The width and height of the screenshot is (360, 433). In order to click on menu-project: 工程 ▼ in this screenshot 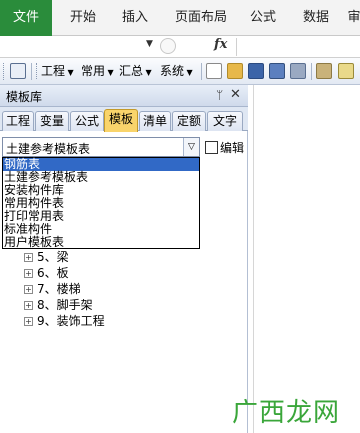, I will do `click(57, 71)`.